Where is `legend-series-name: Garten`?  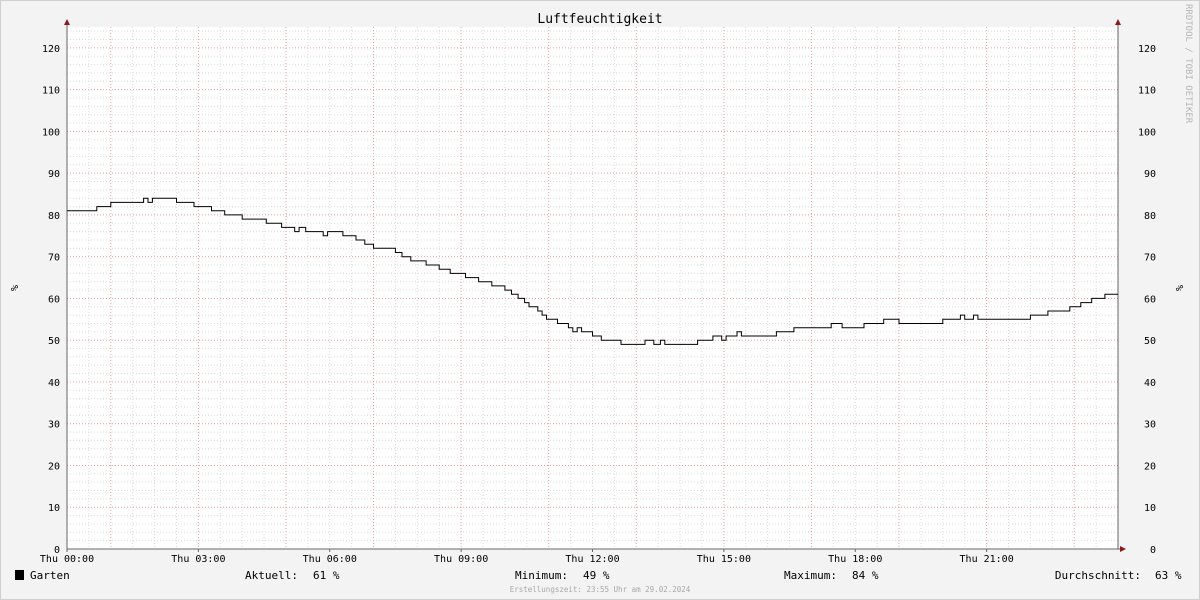
legend-series-name: Garten is located at coordinates (50, 575).